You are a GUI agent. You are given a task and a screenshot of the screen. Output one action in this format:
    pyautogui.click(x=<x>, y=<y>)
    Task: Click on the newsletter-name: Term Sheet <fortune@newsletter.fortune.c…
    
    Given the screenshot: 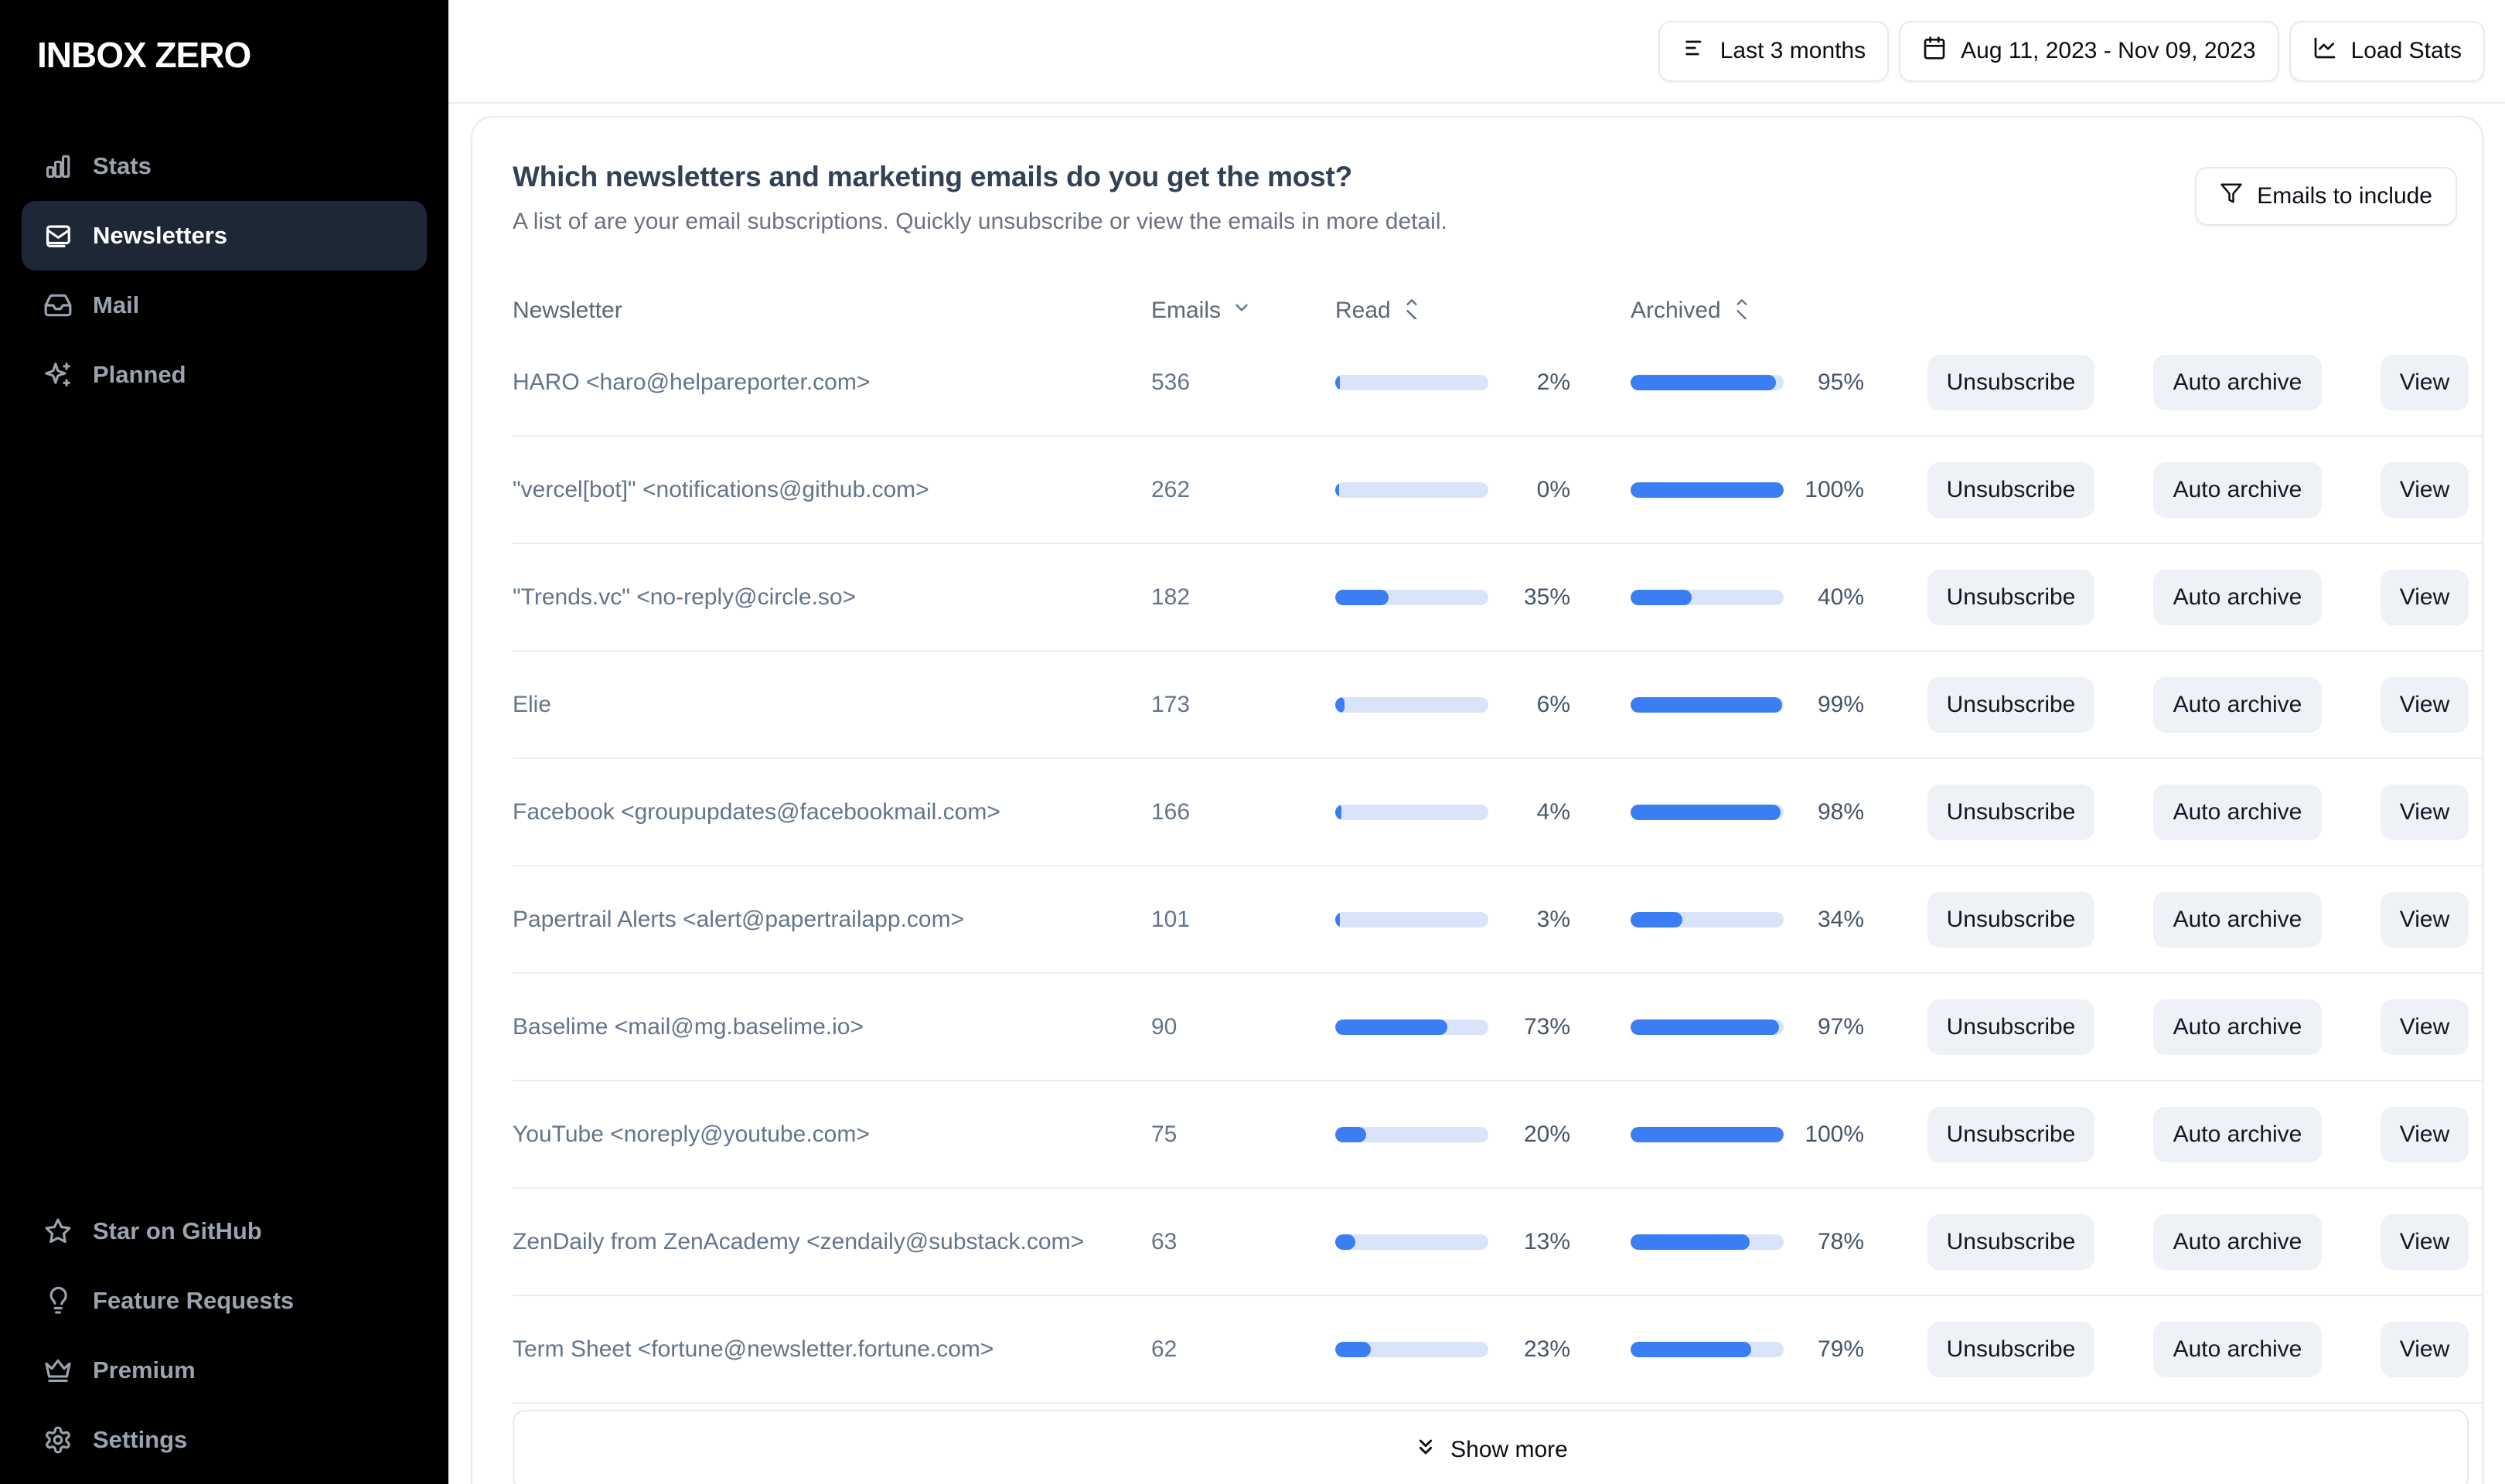 What is the action you would take?
    pyautogui.click(x=753, y=1349)
    